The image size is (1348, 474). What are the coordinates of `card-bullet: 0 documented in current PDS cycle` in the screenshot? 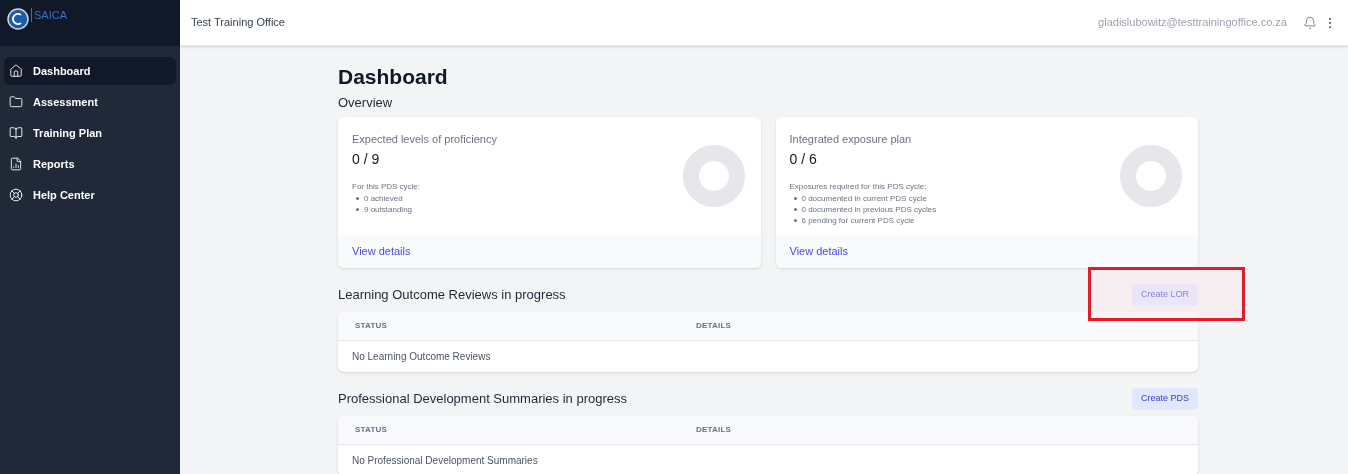 It's located at (864, 198).